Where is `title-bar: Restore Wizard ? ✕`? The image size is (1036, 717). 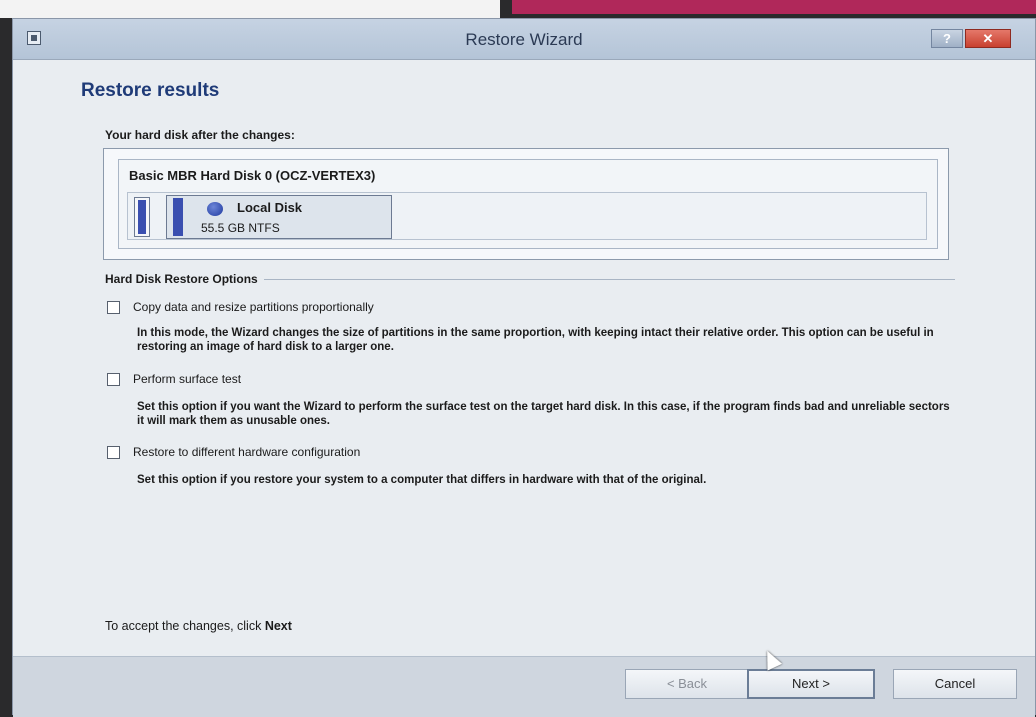 title-bar: Restore Wizard ? ✕ is located at coordinates (524, 39).